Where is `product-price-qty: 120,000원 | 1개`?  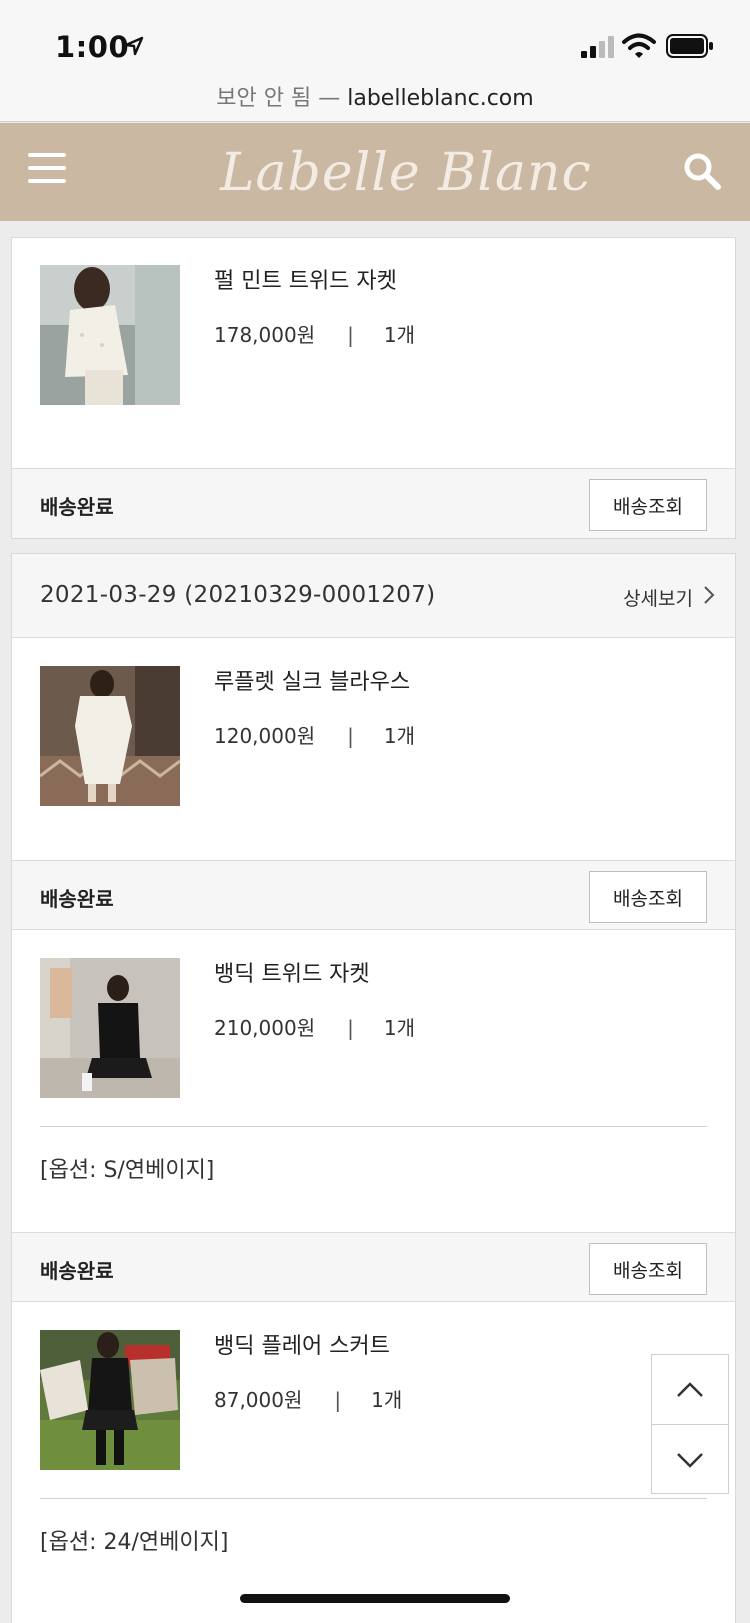 product-price-qty: 120,000원 | 1개 is located at coordinates (314, 734).